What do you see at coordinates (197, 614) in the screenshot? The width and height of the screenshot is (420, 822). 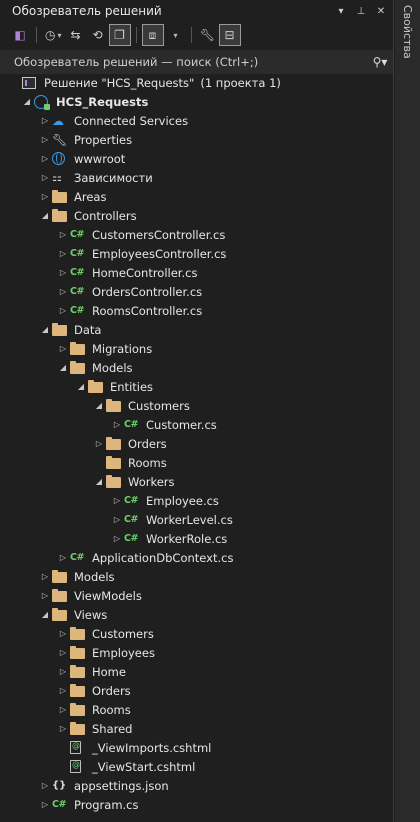 I see `tree-item: ◢ Views` at bounding box center [197, 614].